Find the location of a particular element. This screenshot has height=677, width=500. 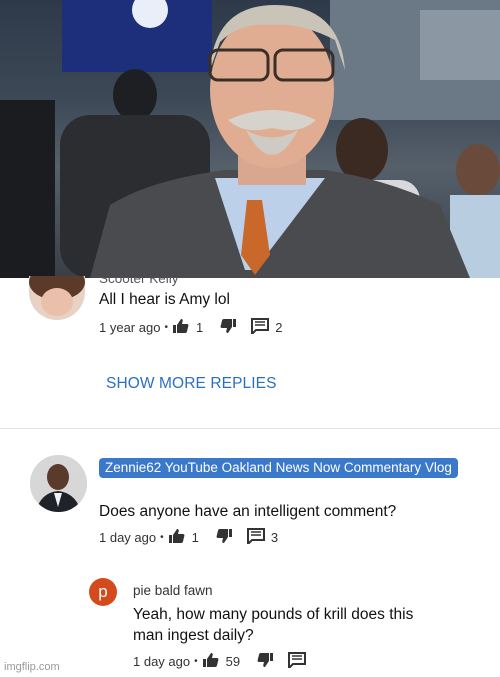

imgflip-watermark: imgflip.com is located at coordinates (32, 667).